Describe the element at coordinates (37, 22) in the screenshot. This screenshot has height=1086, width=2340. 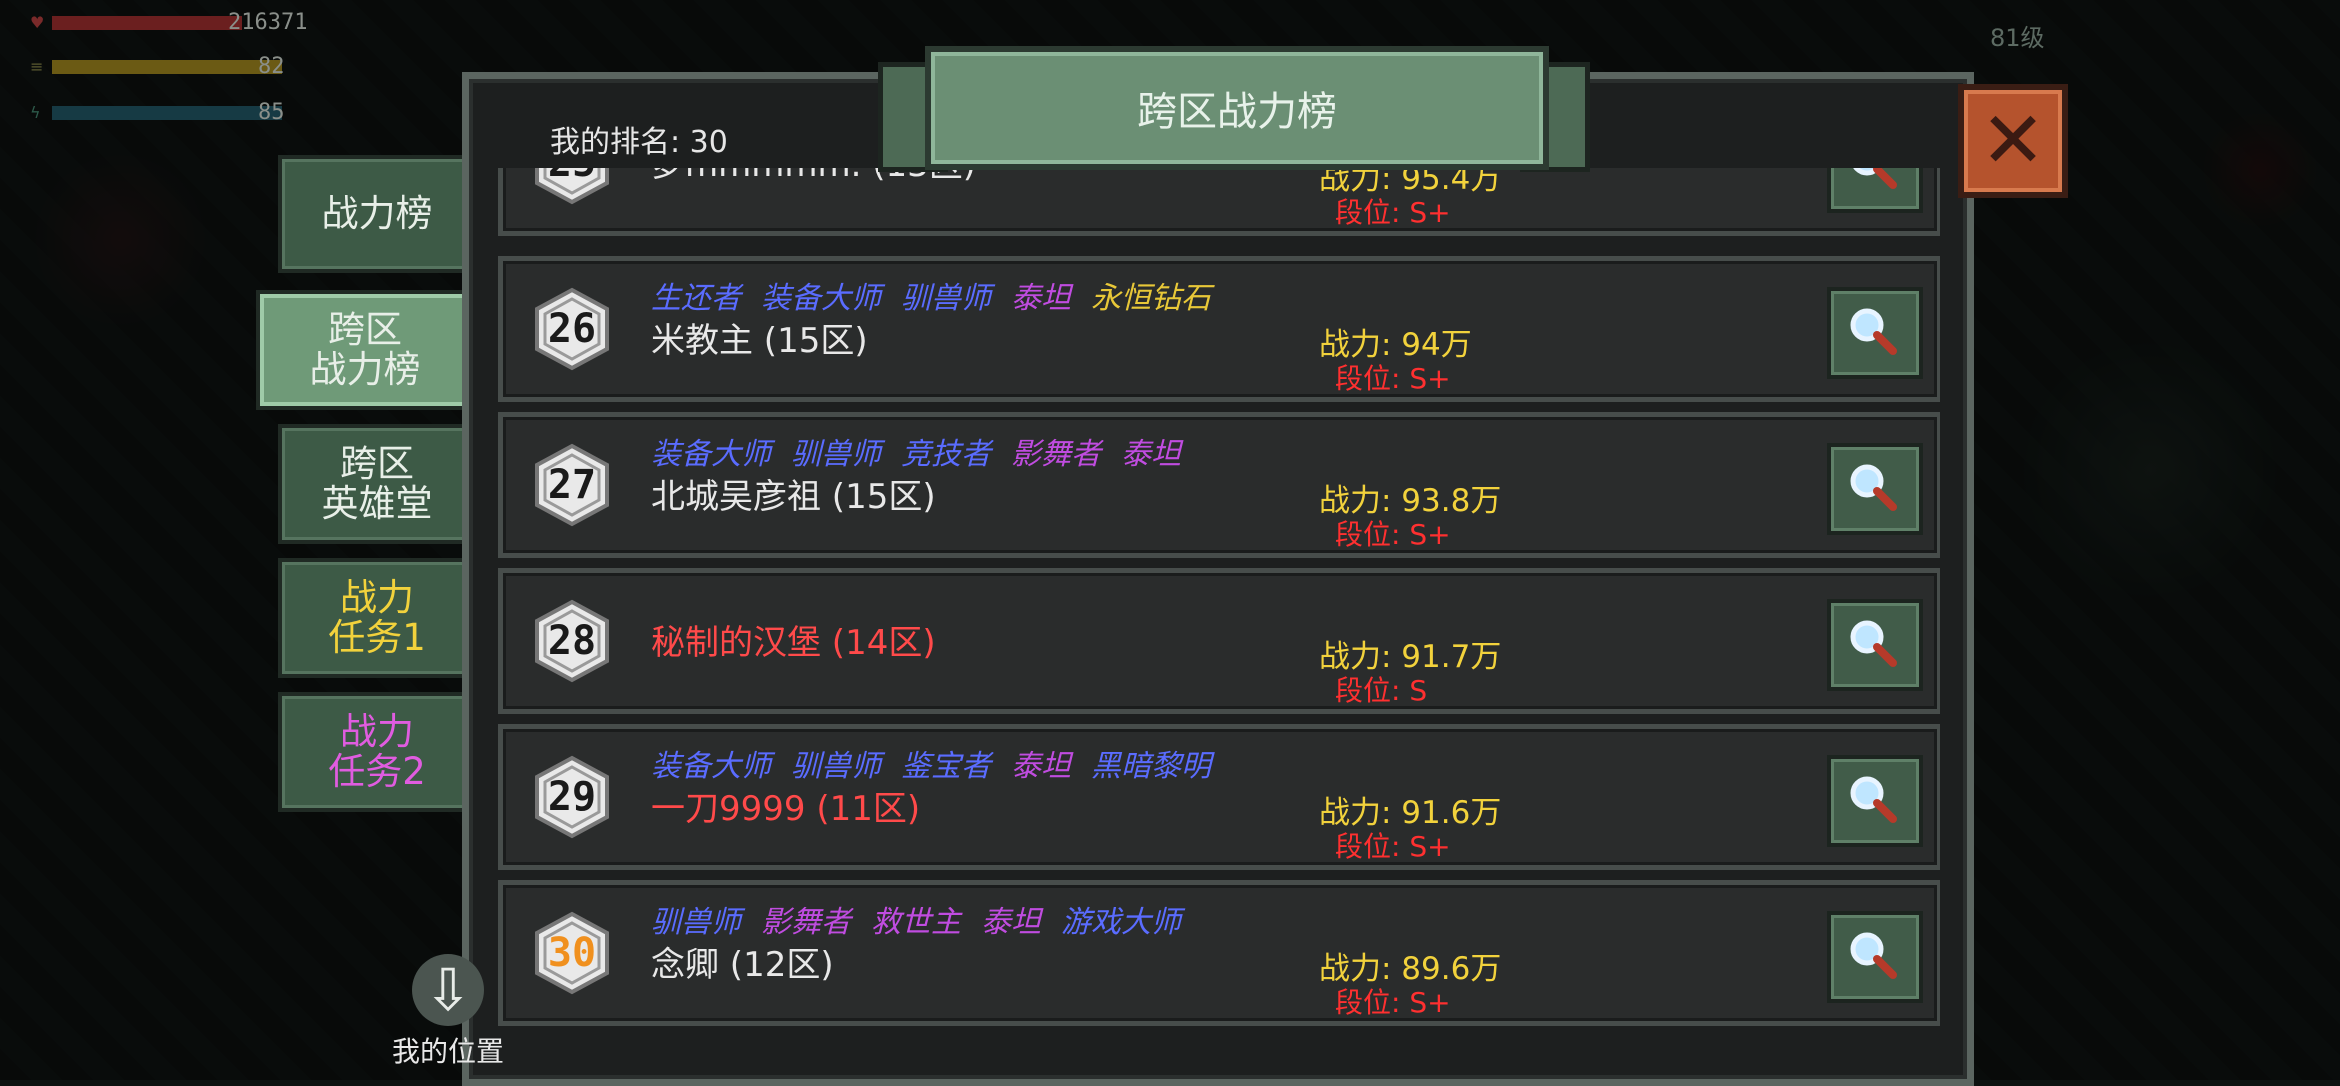
I see `heart-icon: ♥` at that location.